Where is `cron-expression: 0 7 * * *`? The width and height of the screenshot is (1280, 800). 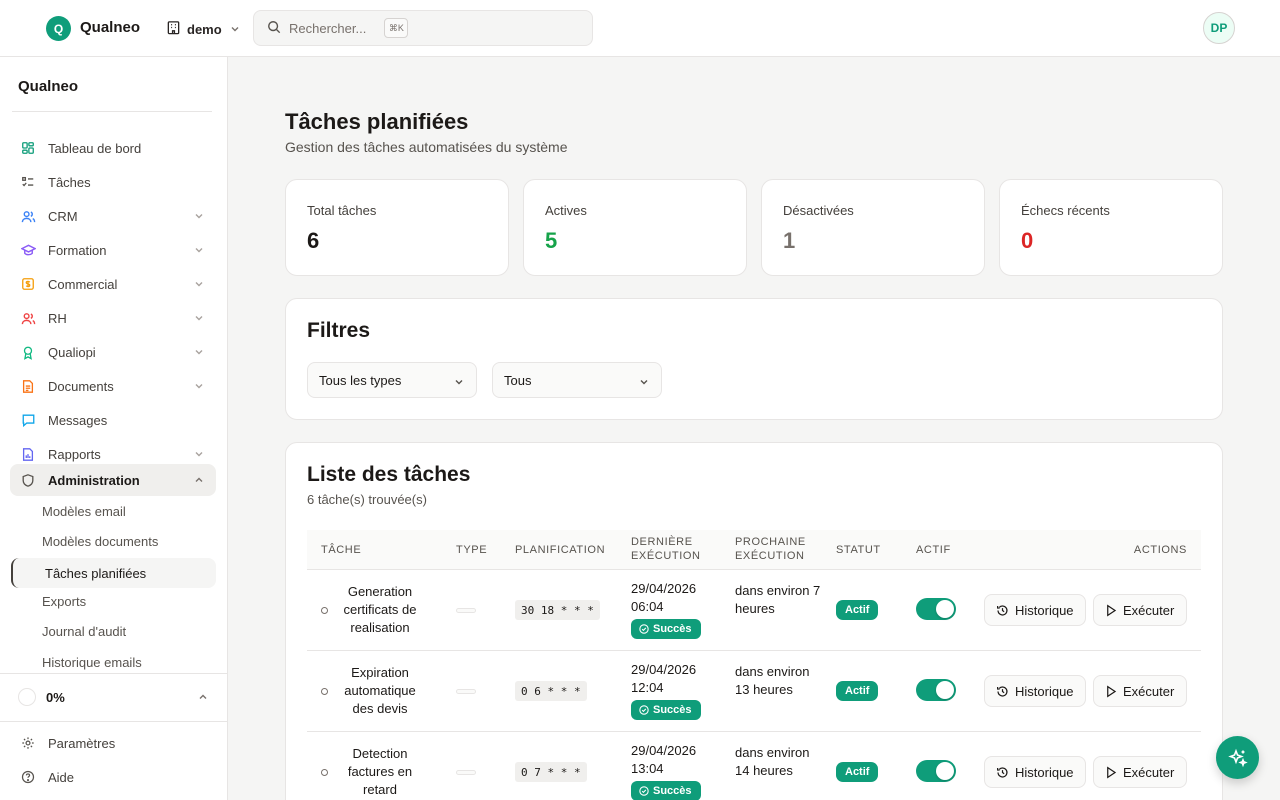
cron-expression: 0 7 * * * is located at coordinates (551, 772).